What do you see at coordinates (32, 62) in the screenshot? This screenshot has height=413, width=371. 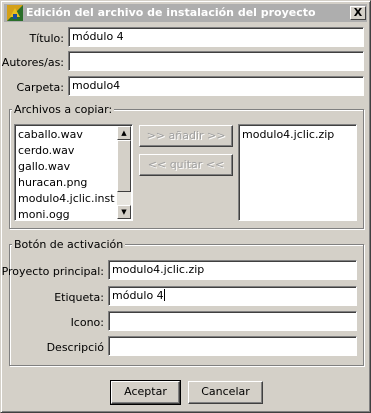 I see `autores-label: Autores/as:` at bounding box center [32, 62].